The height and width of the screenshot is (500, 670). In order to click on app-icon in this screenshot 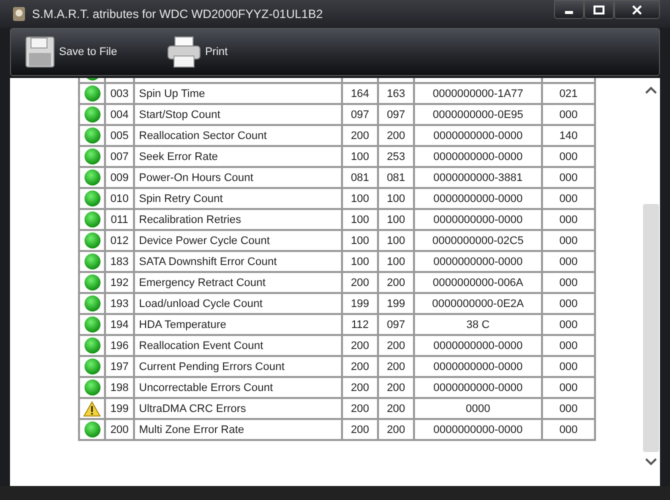, I will do `click(19, 14)`.